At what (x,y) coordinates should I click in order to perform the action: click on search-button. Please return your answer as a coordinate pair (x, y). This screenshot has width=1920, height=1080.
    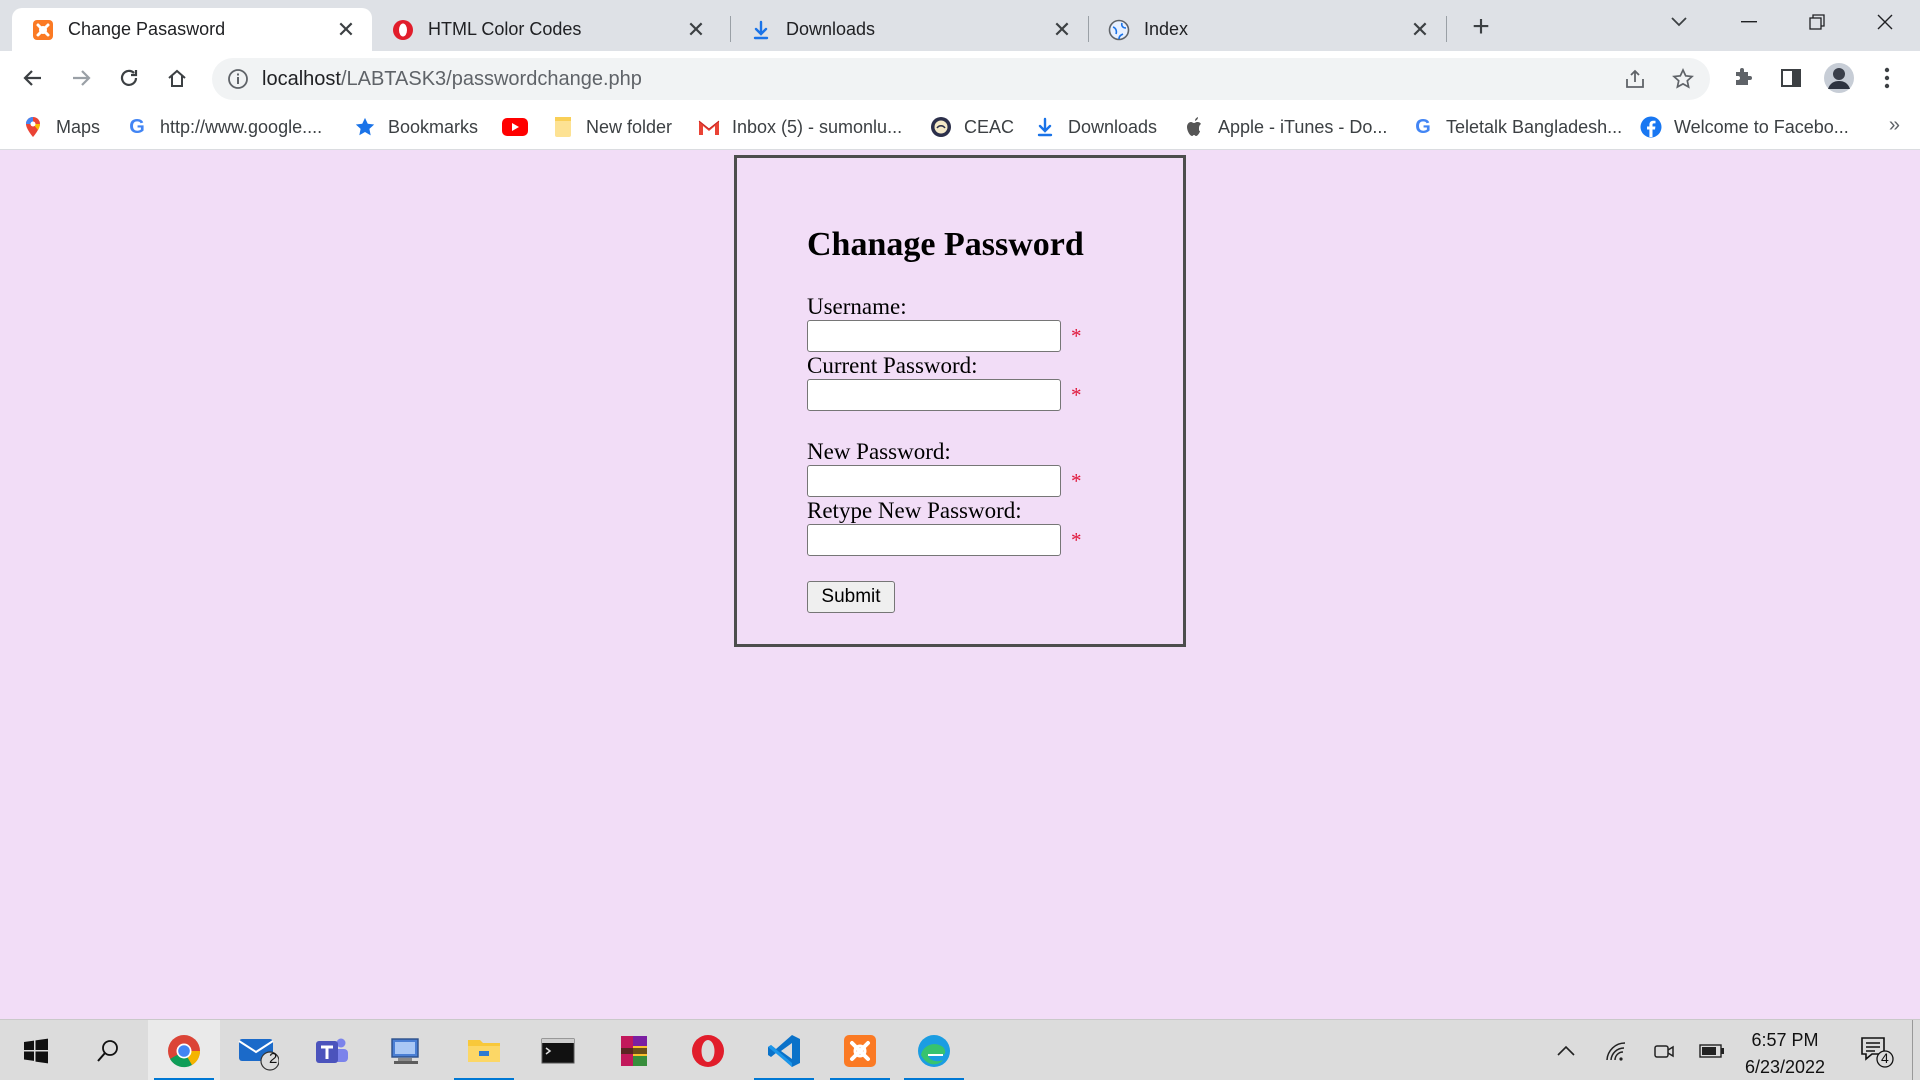
    Looking at the image, I should click on (108, 1050).